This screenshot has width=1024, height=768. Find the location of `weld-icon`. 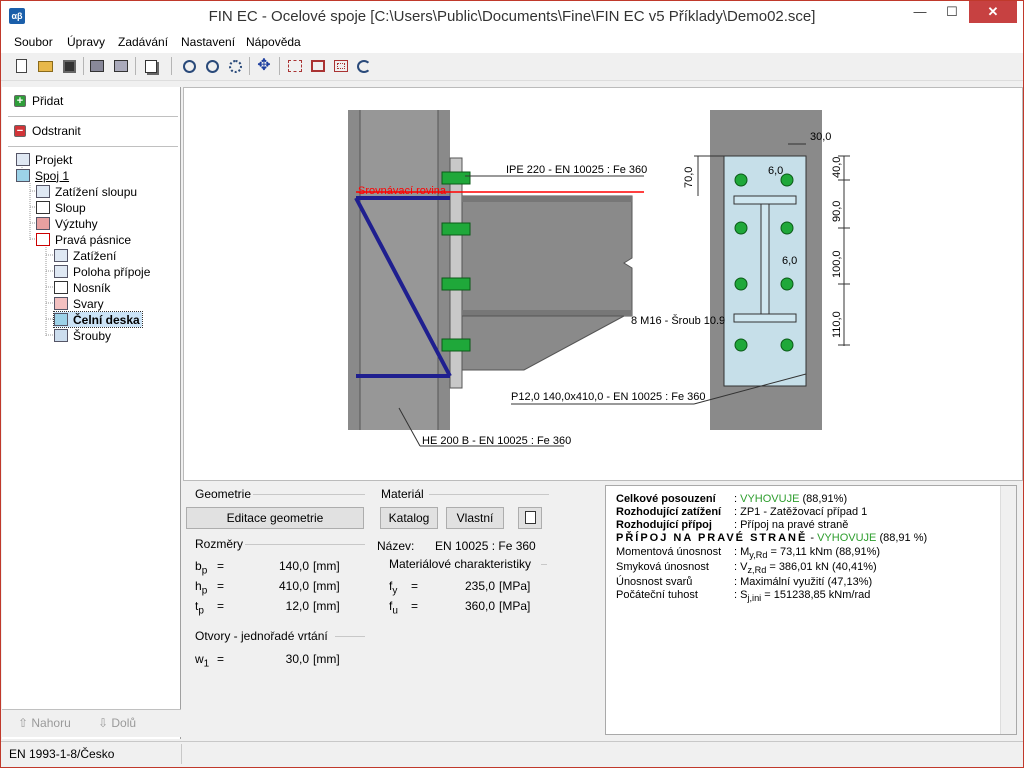

weld-icon is located at coordinates (61, 303).